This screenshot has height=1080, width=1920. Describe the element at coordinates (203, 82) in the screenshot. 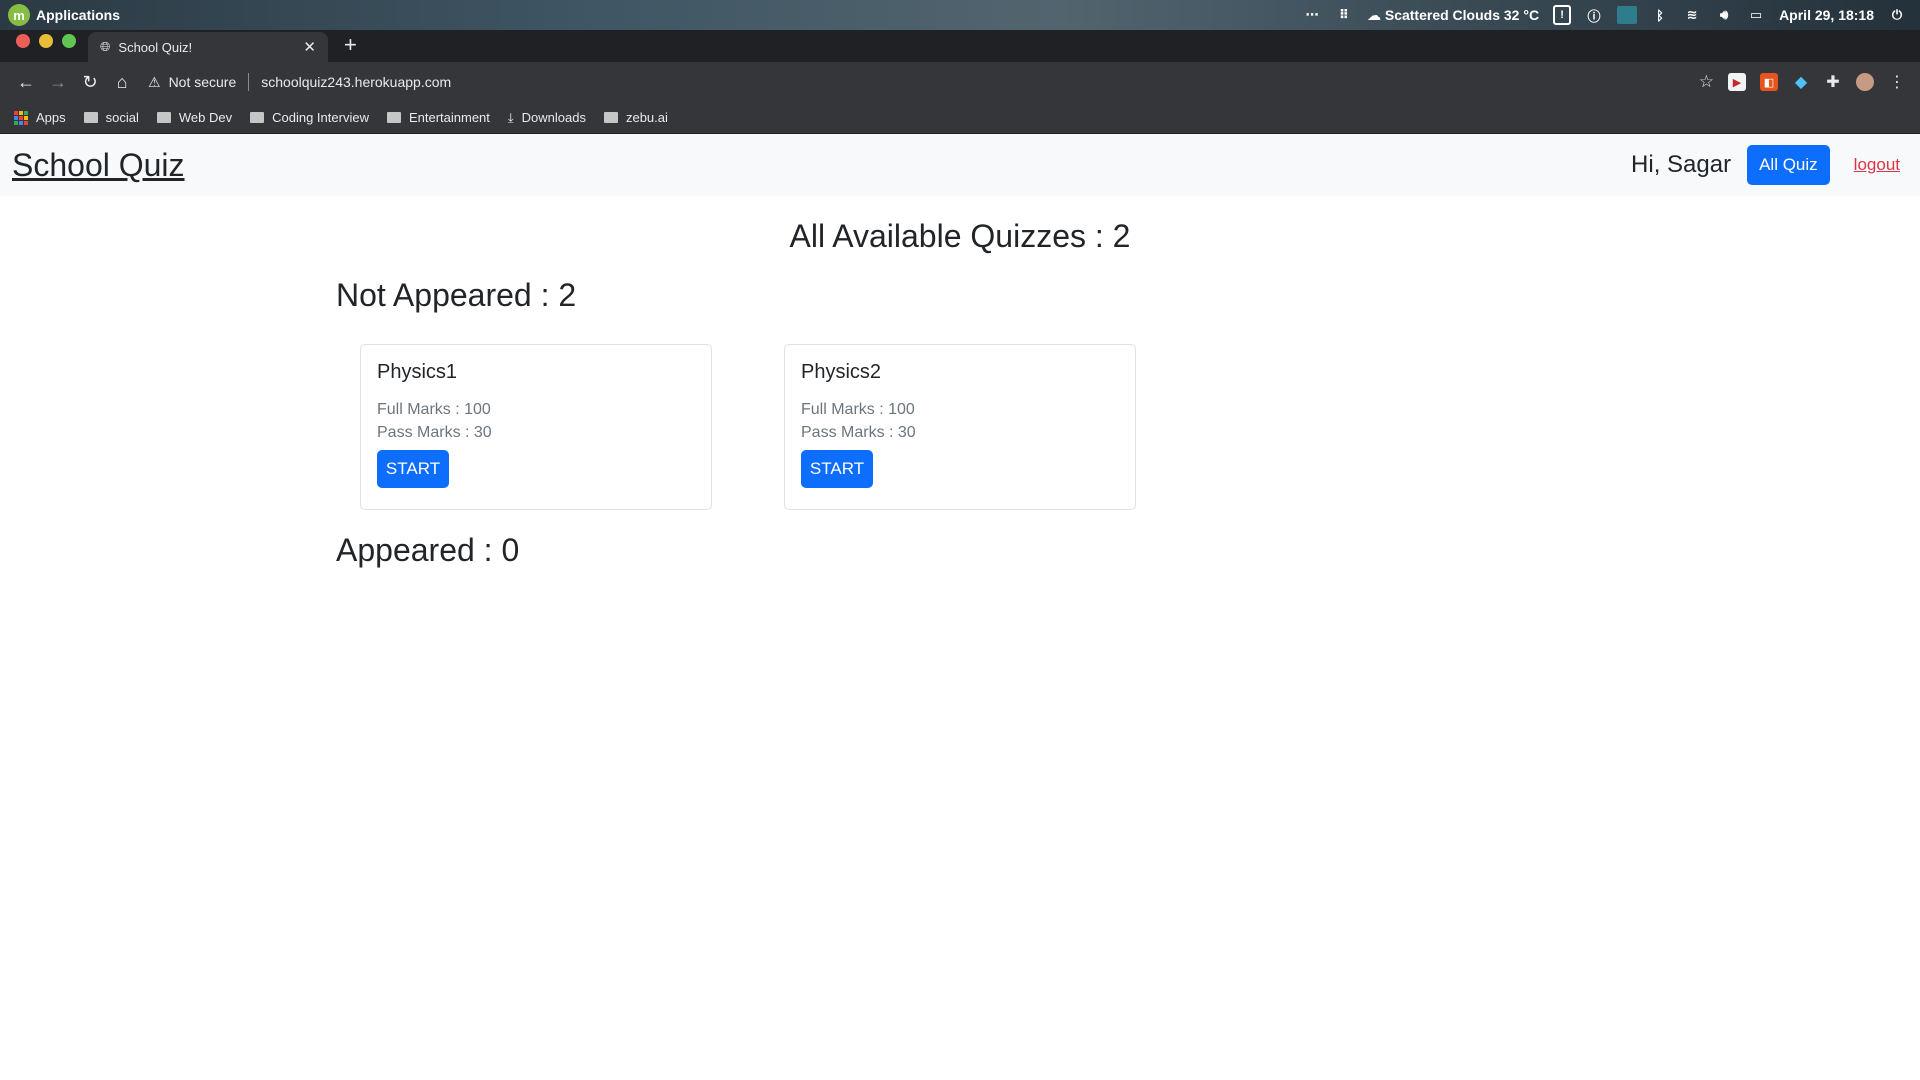

I see `security-label: Not secure` at that location.